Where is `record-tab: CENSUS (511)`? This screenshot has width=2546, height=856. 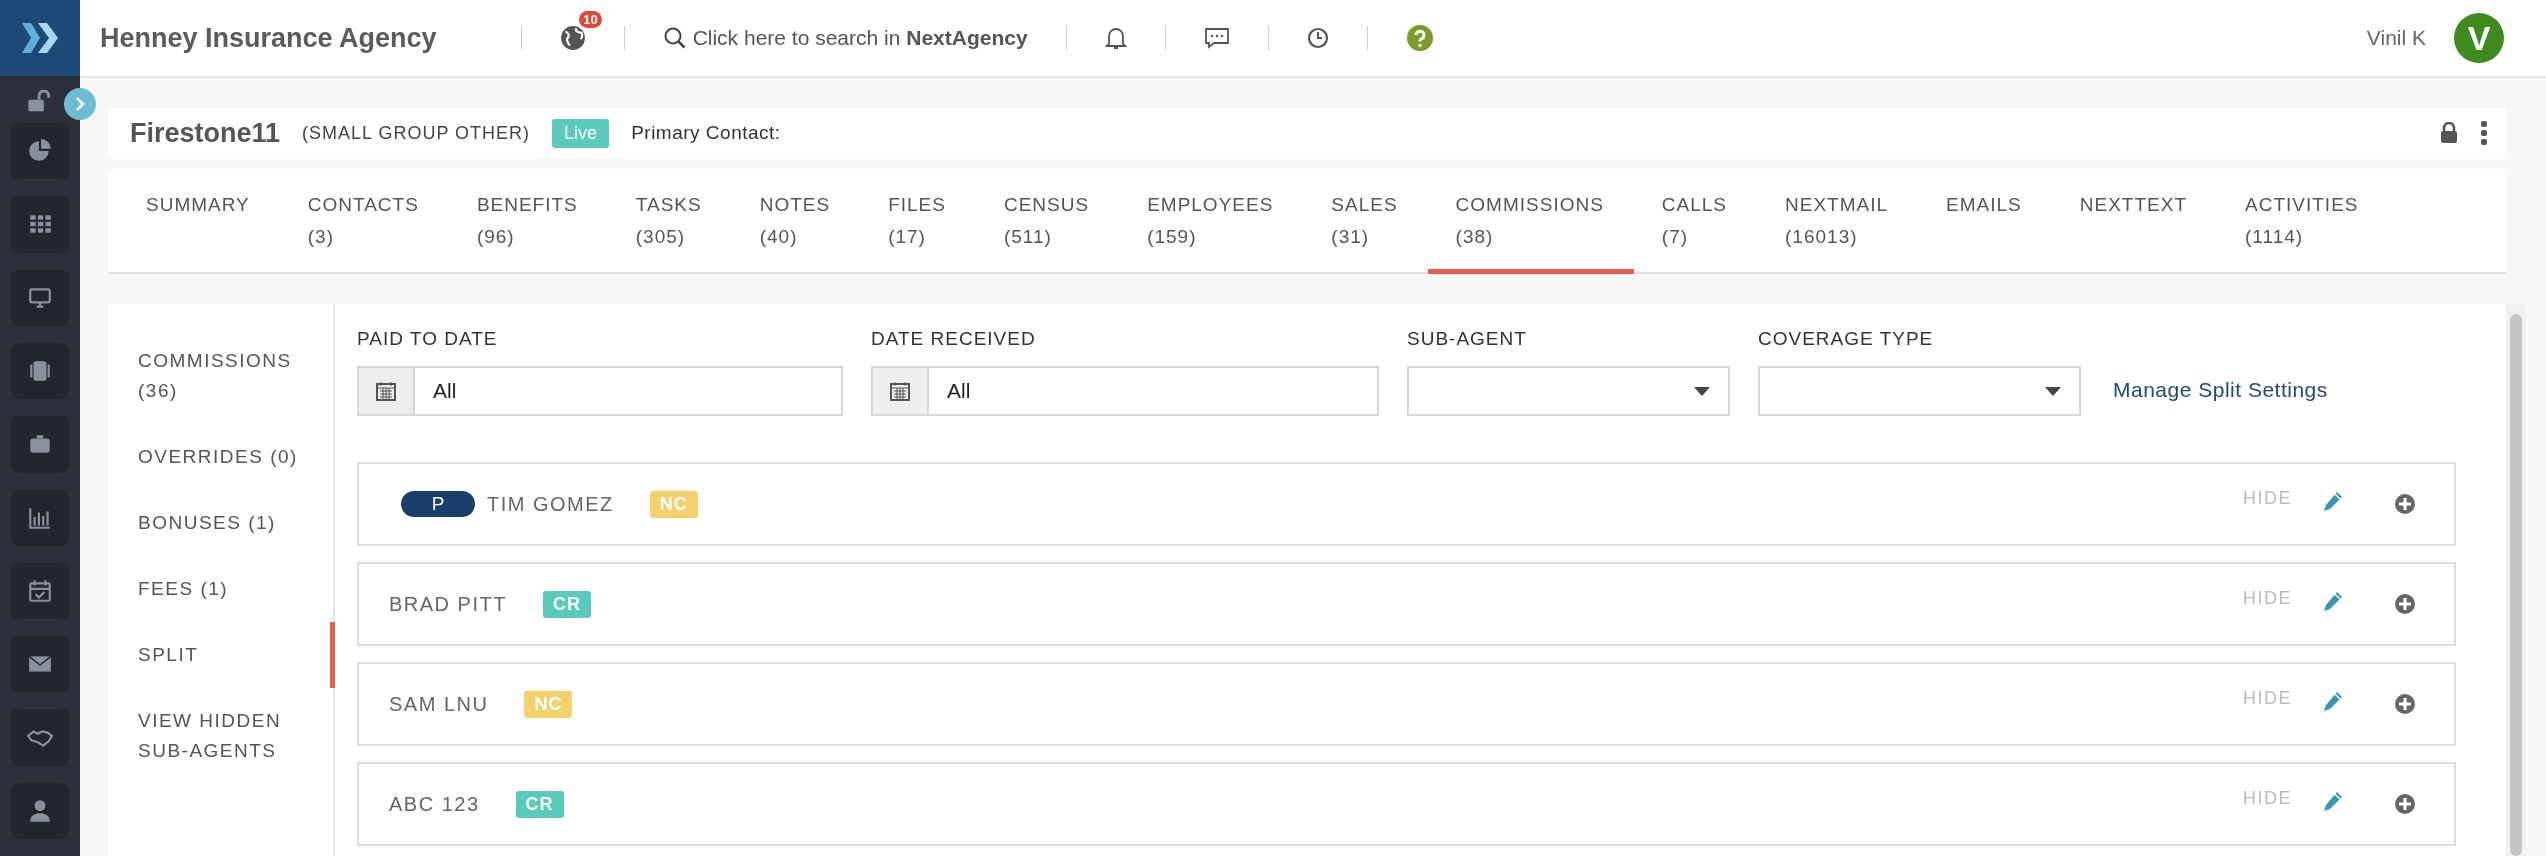
record-tab: CENSUS (511) is located at coordinates (1047, 222).